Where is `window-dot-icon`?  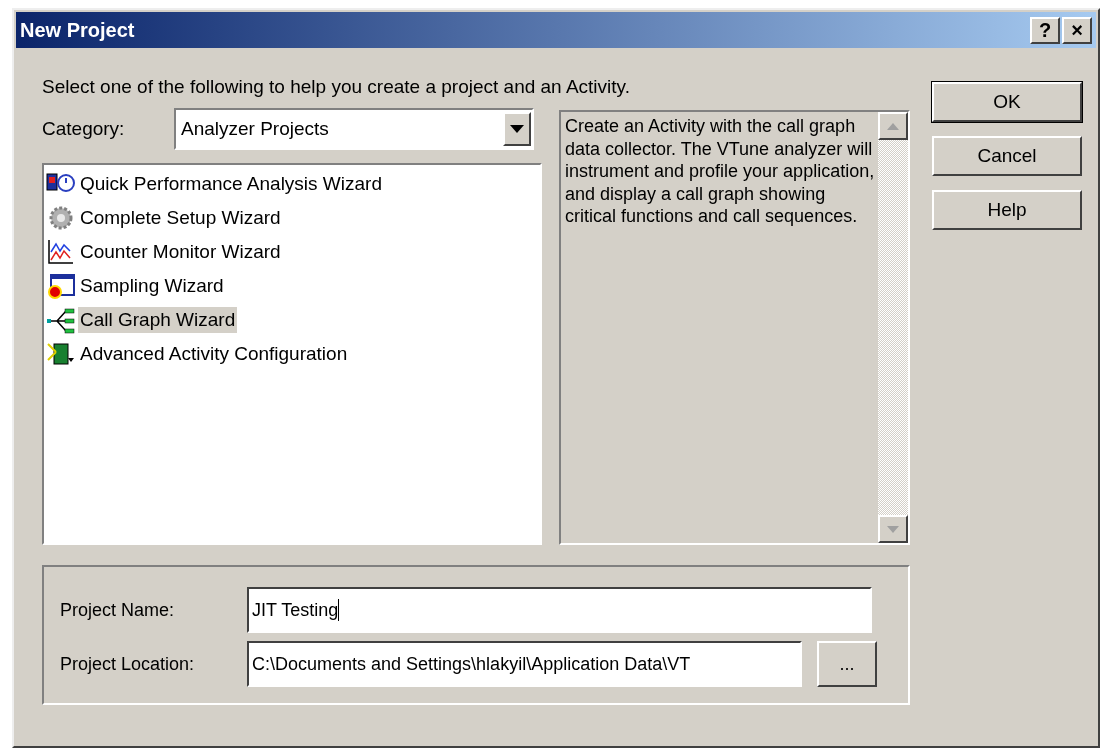
window-dot-icon is located at coordinates (61, 286).